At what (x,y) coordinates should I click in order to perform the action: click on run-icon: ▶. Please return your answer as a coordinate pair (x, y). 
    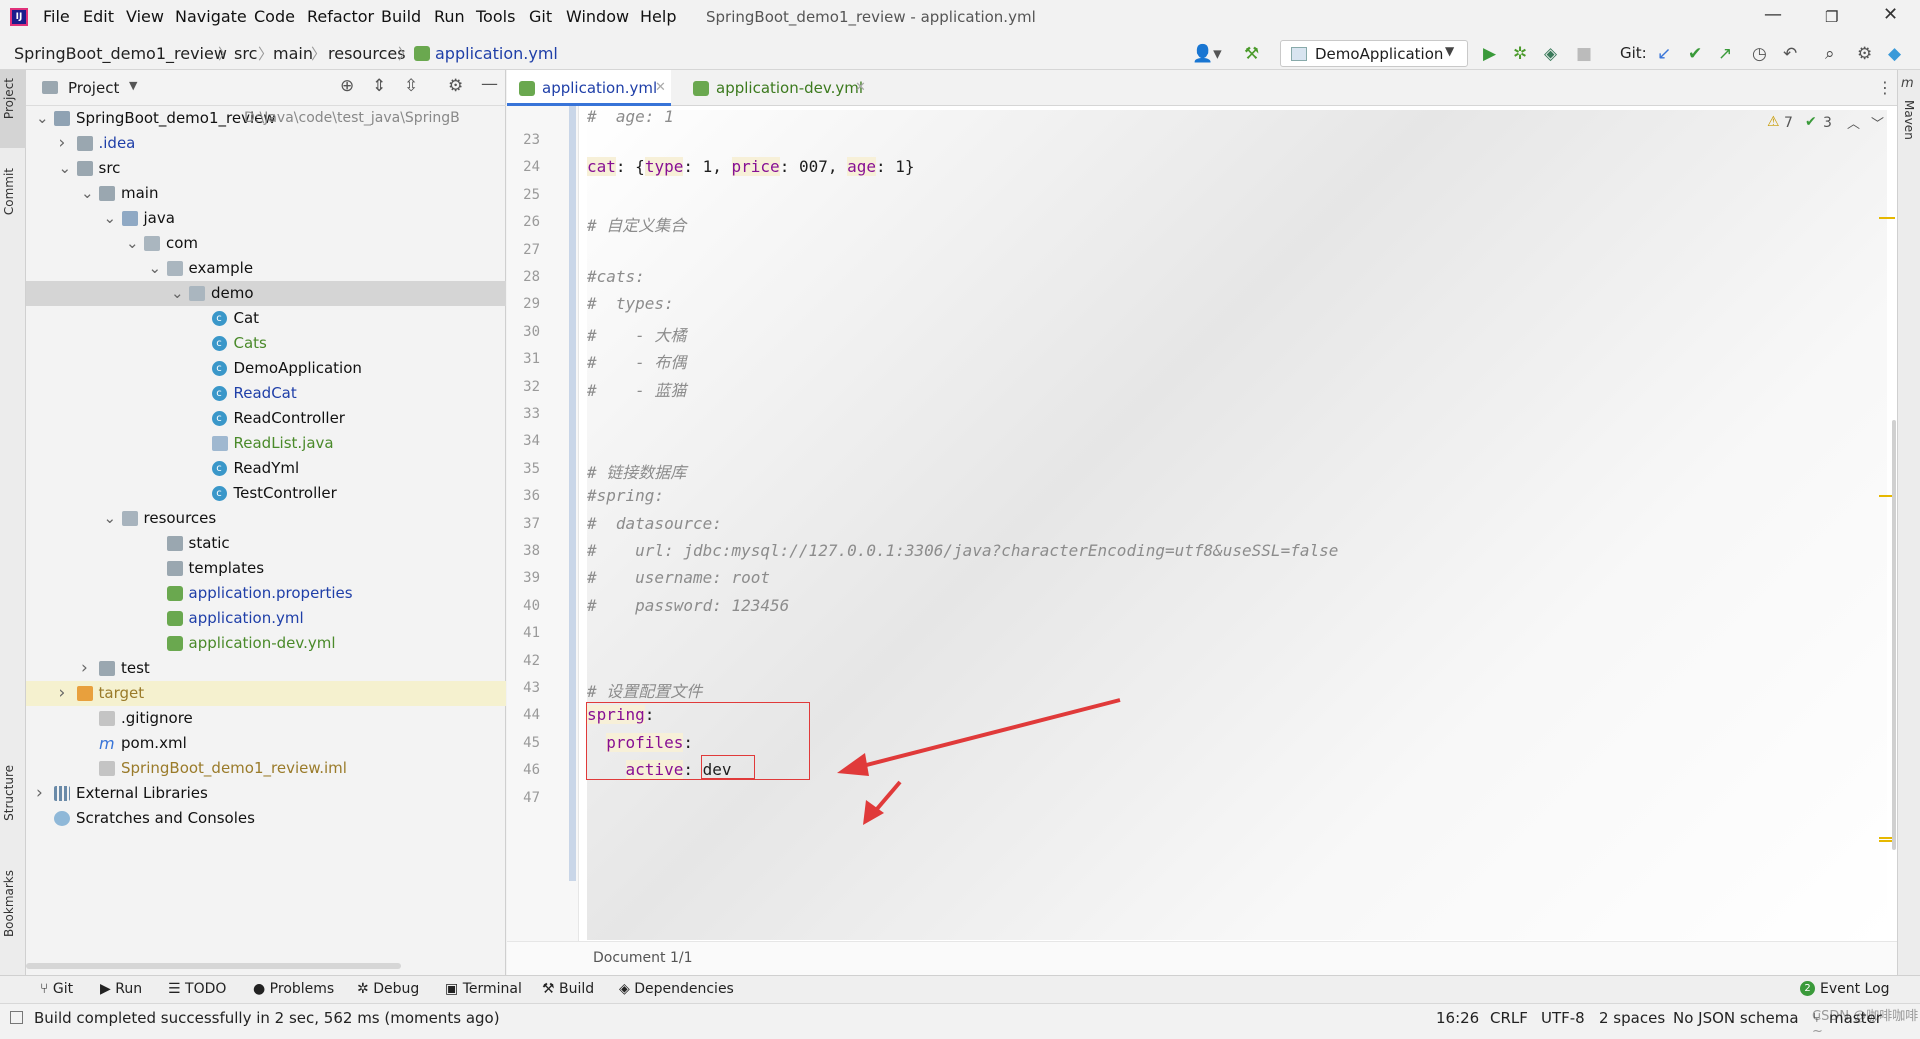
    Looking at the image, I should click on (1489, 54).